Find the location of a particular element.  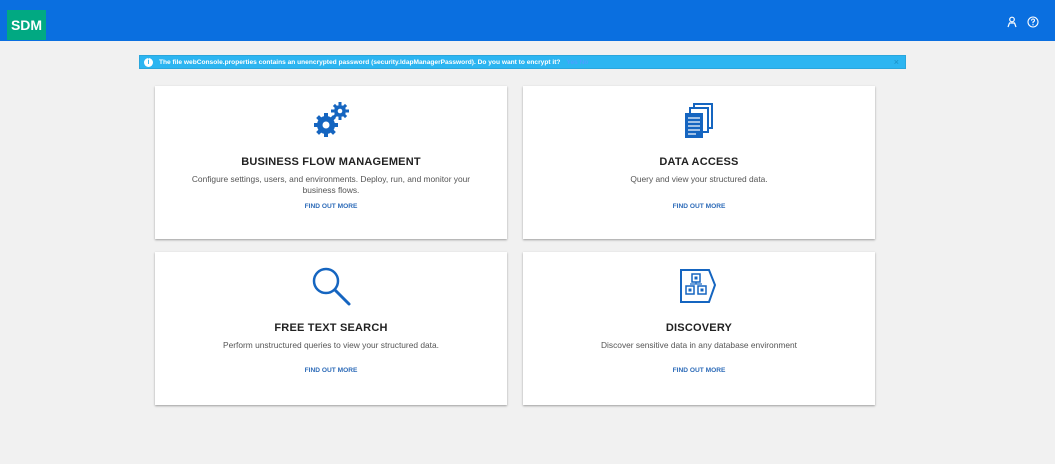

user-icon is located at coordinates (1012, 22).